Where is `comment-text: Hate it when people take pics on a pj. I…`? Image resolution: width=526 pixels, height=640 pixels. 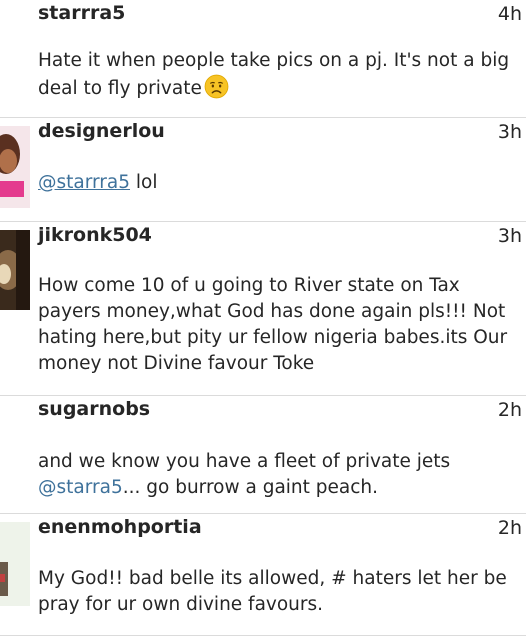
comment-text: Hate it when people take pics on a pj. I… is located at coordinates (278, 75).